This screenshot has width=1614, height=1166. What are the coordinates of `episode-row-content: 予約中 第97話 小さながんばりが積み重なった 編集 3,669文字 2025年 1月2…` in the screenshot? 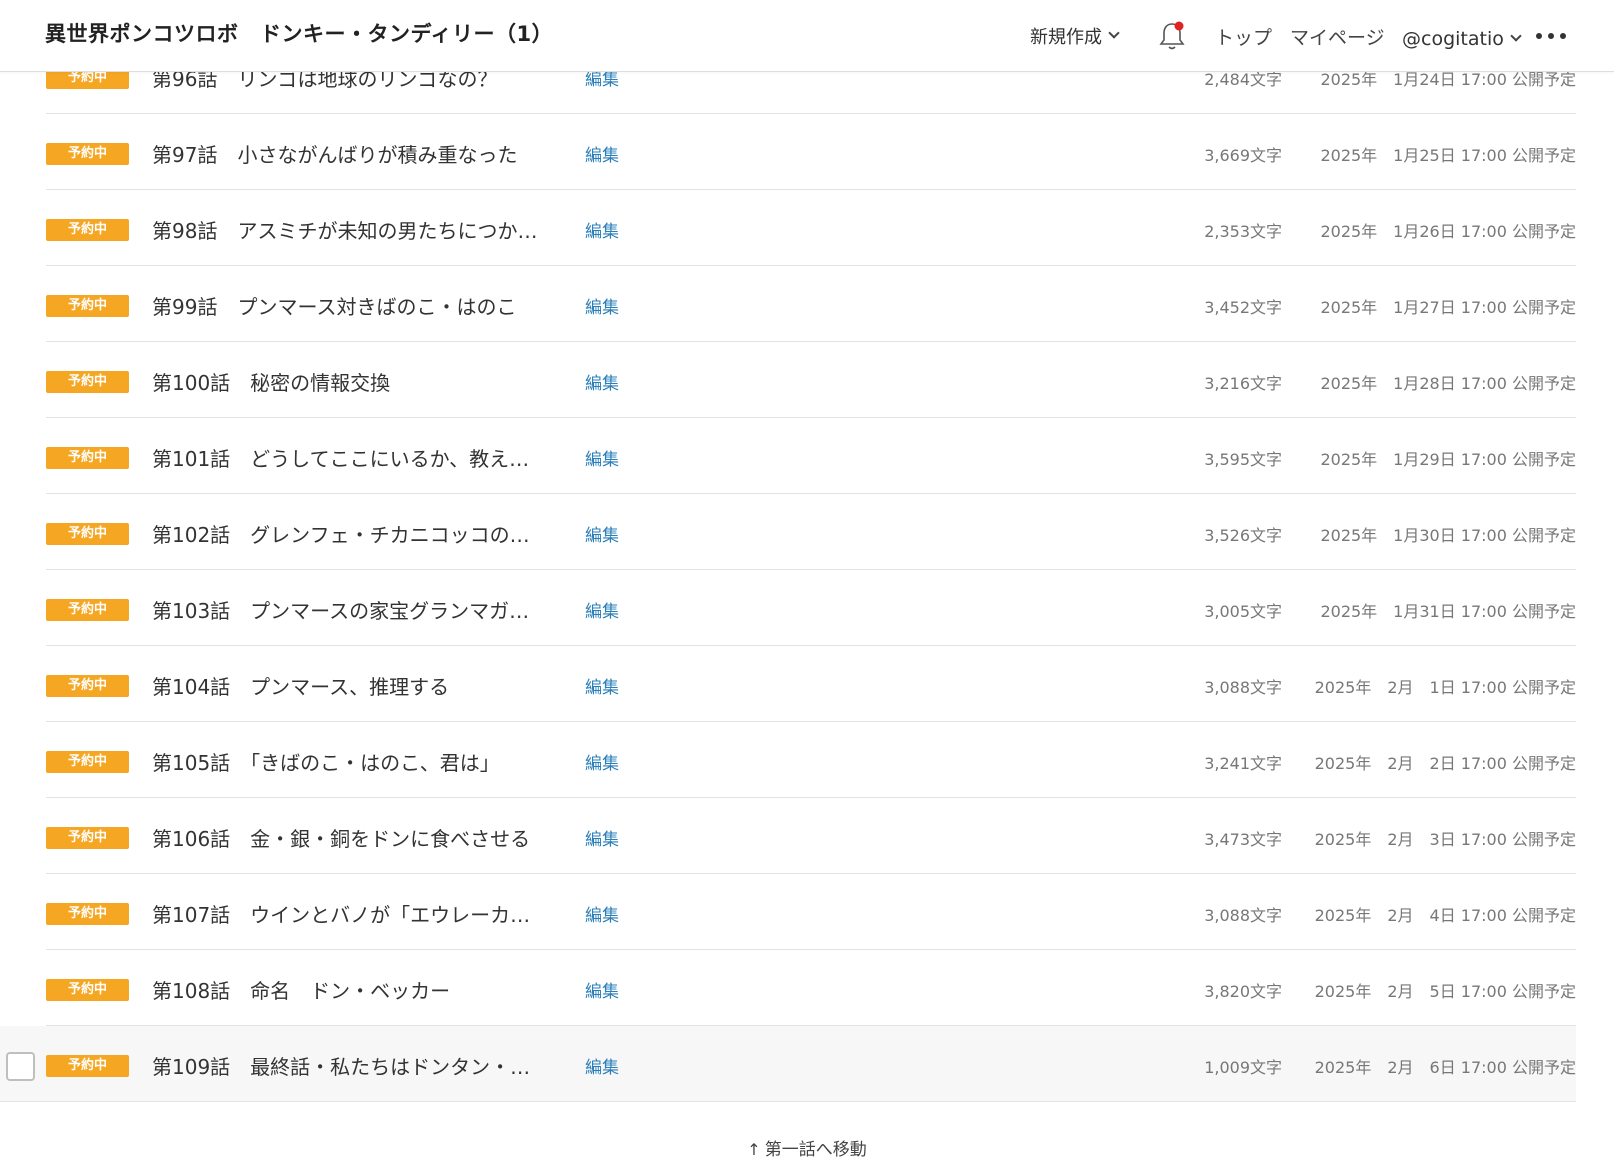 It's located at (811, 152).